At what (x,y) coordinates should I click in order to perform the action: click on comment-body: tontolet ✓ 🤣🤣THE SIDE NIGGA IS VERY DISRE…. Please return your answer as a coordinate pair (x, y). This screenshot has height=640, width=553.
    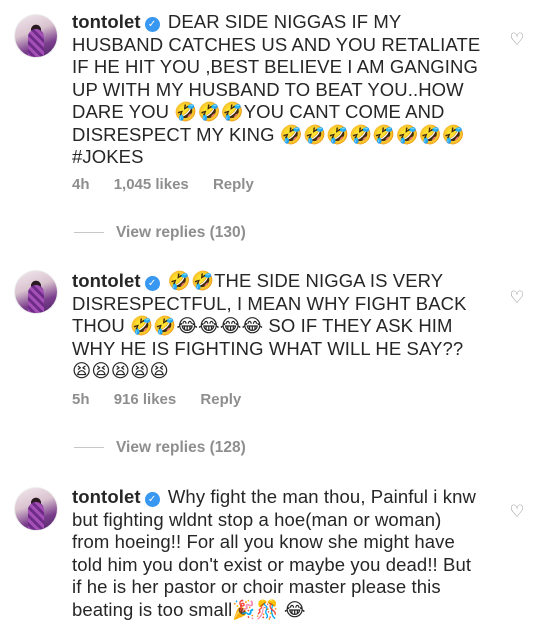
    Looking at the image, I should click on (277, 326).